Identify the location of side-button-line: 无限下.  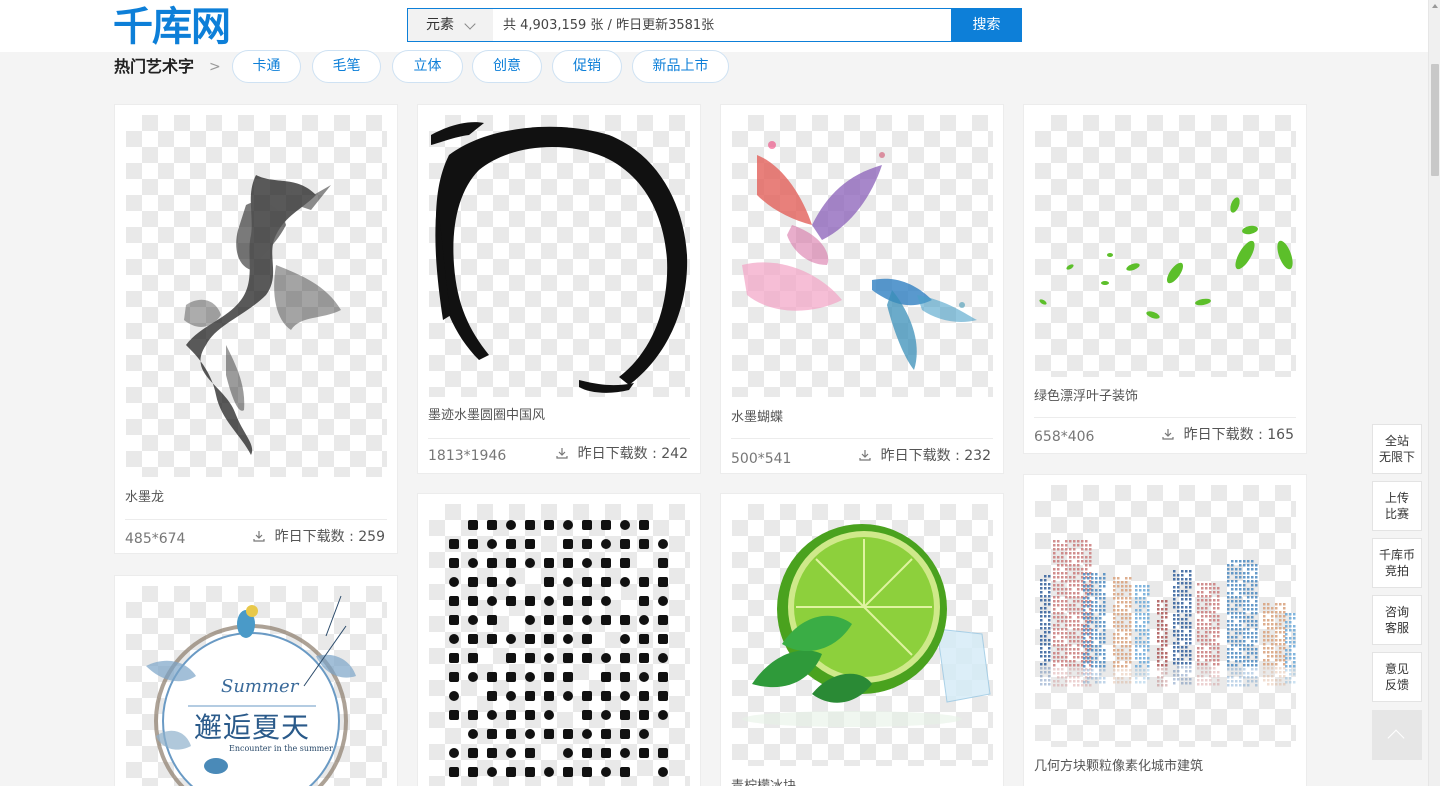
(1396, 457).